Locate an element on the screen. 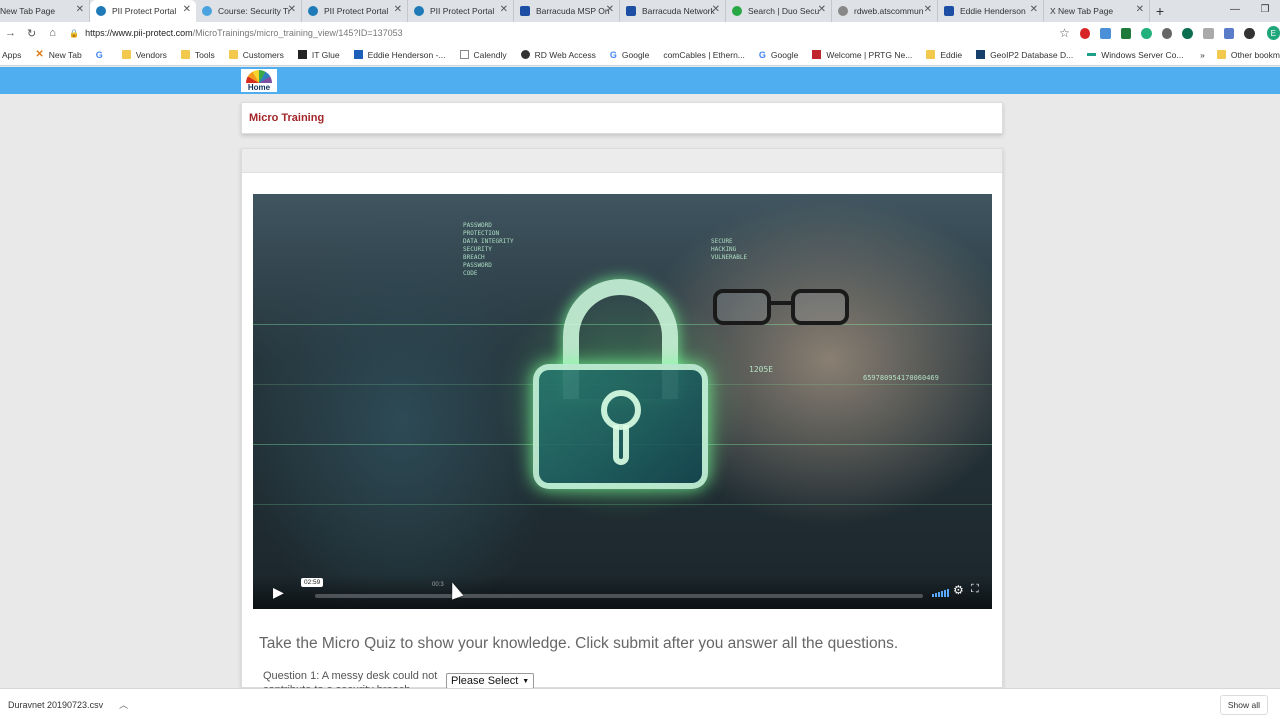  tab-7: Search | Duo Secu ✕ is located at coordinates (779, 11).